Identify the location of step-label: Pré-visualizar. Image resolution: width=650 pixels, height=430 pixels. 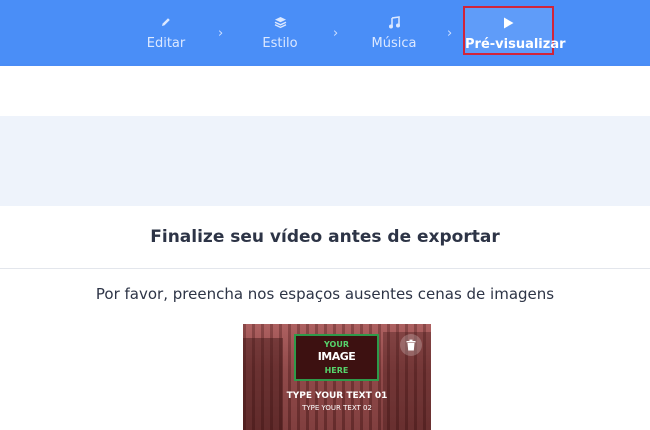
(515, 44).